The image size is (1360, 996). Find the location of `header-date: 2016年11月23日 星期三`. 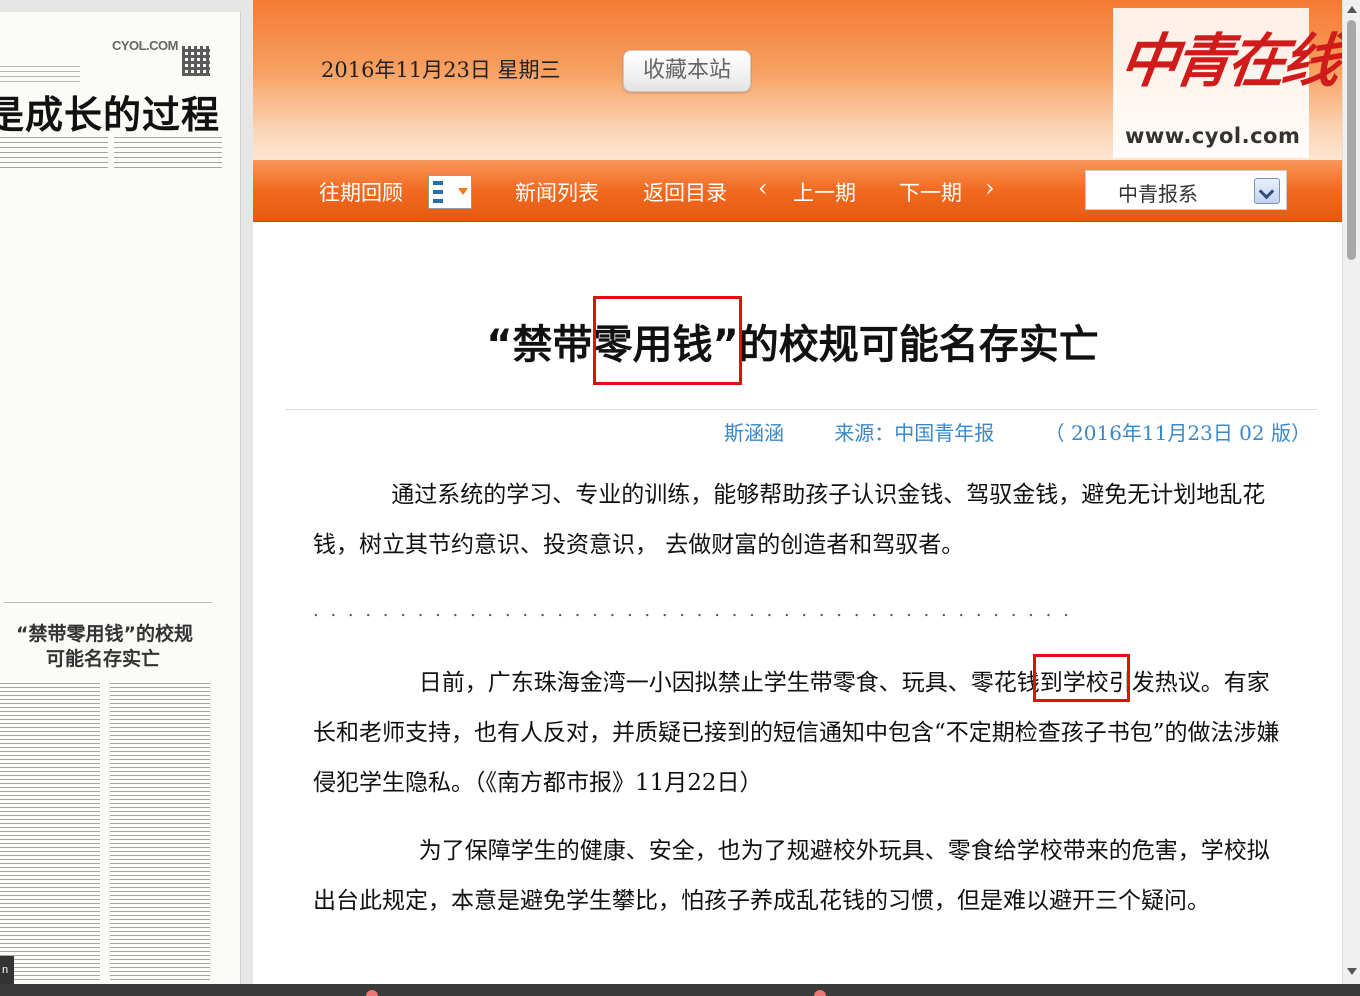

header-date: 2016年11月23日 星期三 is located at coordinates (441, 70).